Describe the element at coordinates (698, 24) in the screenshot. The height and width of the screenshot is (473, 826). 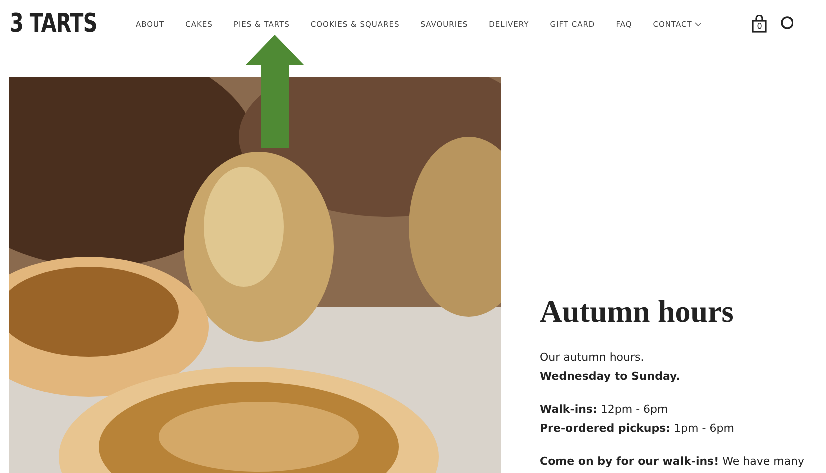
I see `chevron-icon` at that location.